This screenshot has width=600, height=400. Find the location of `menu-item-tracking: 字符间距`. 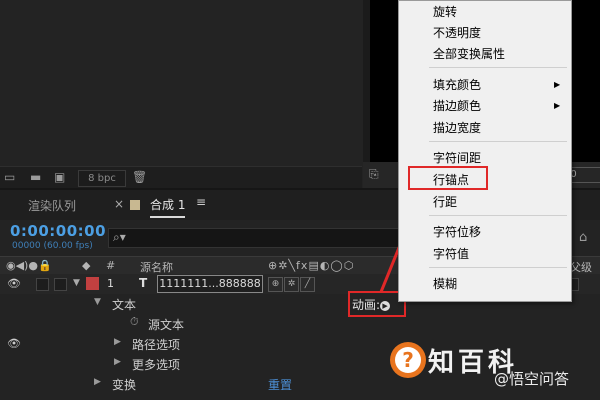

menu-item-tracking: 字符间距 is located at coordinates (457, 157).